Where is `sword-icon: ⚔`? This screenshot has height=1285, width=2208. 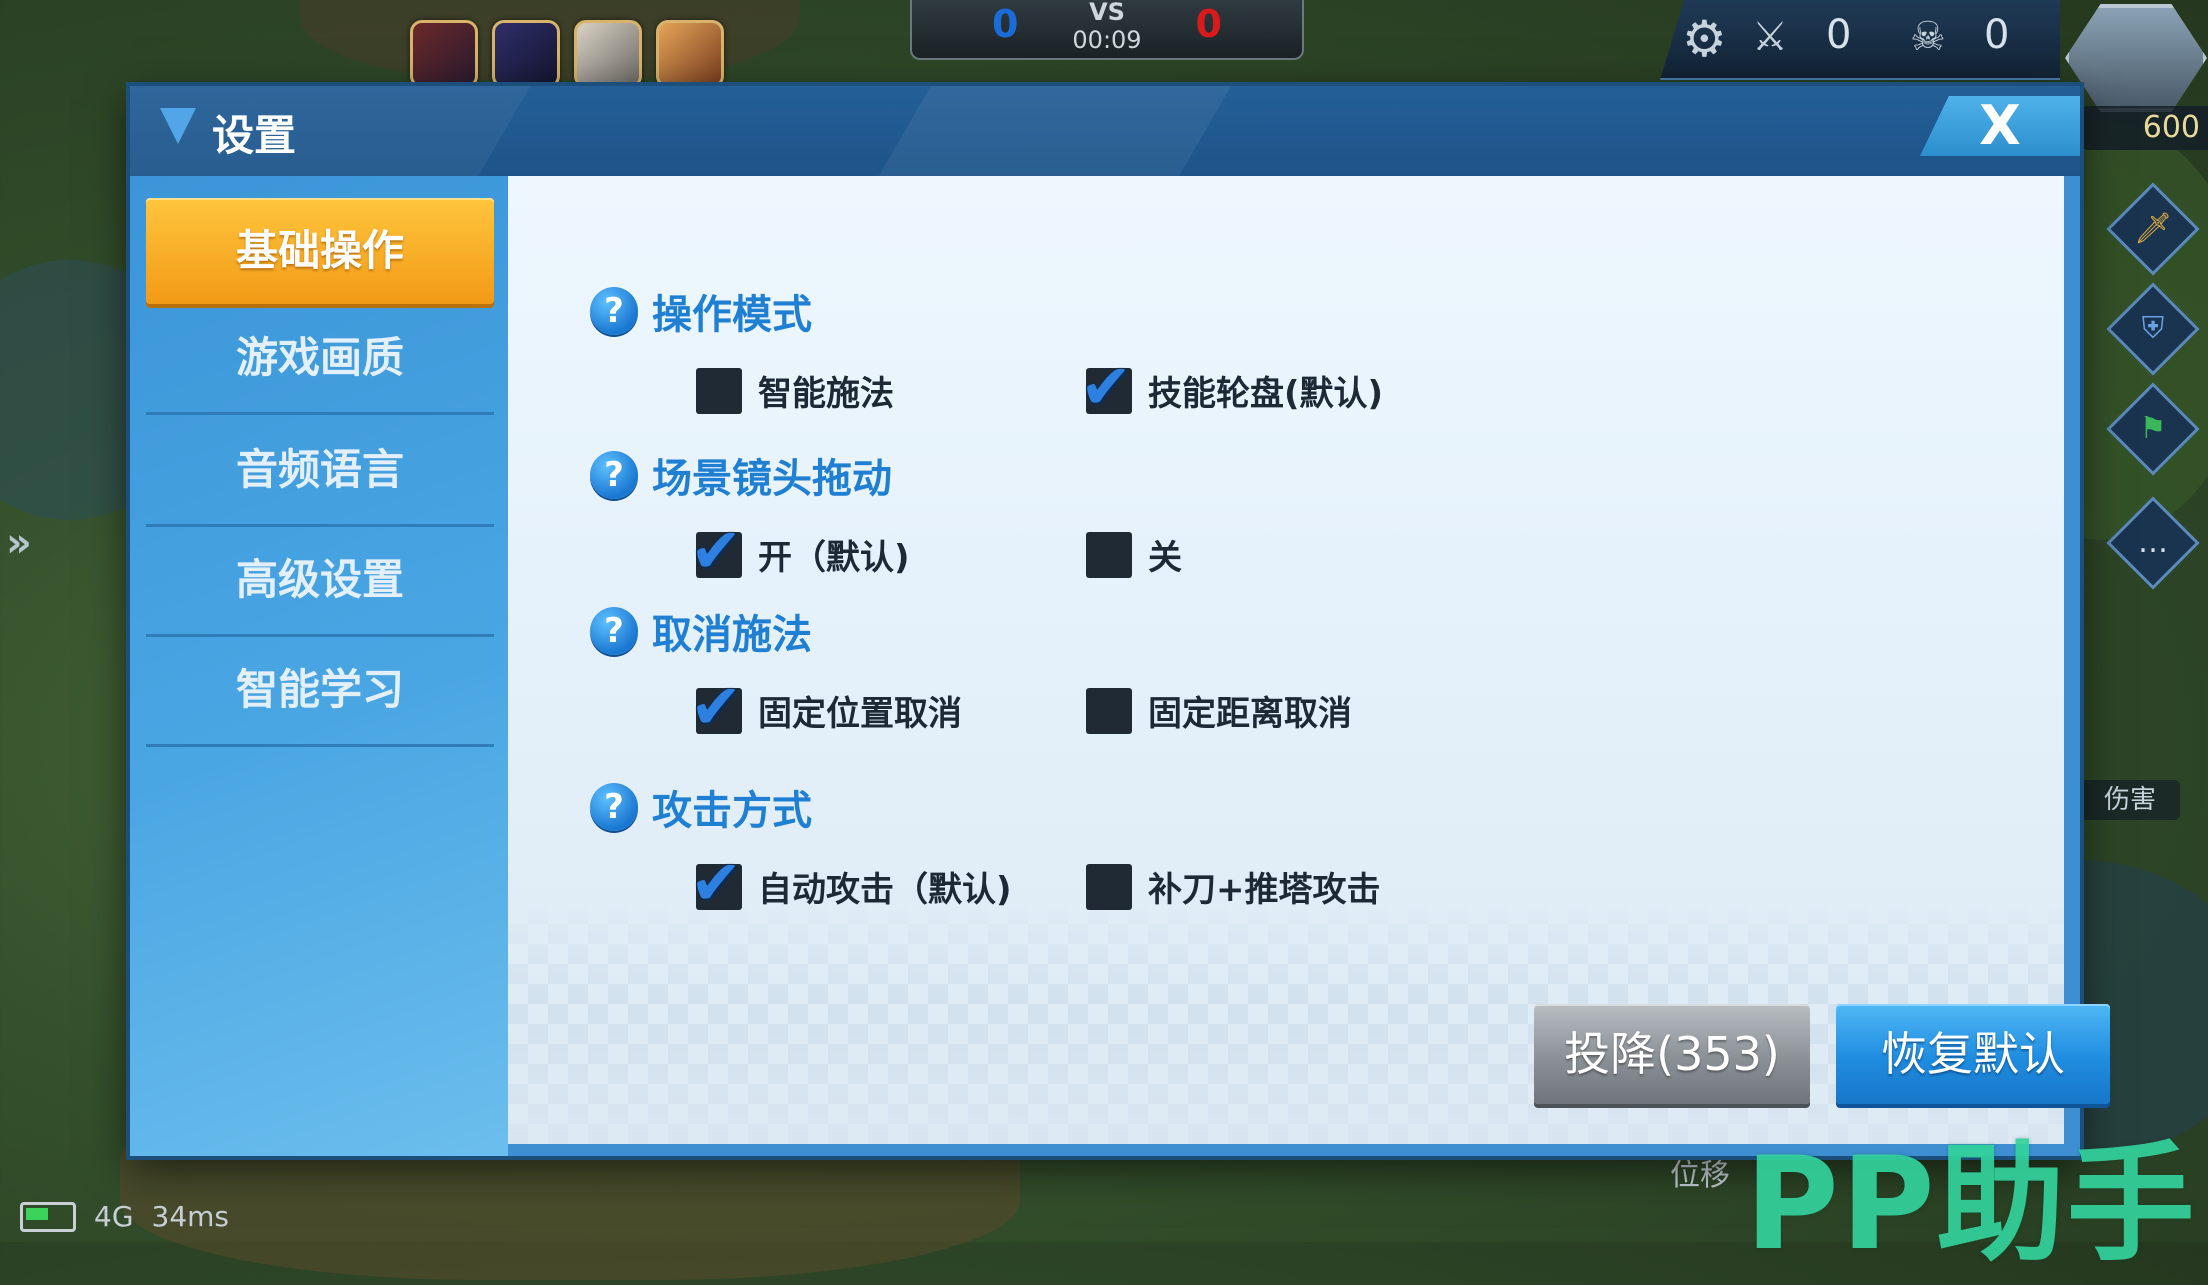 sword-icon: ⚔ is located at coordinates (1770, 37).